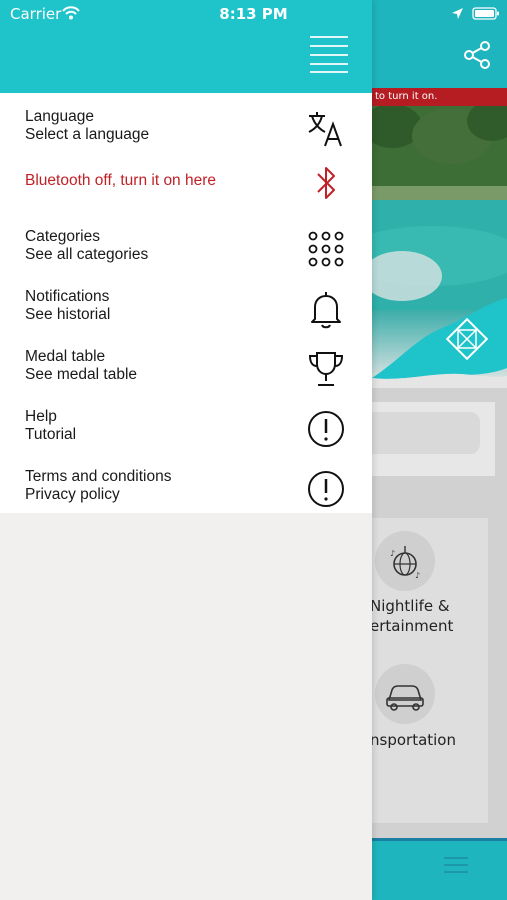 The image size is (507, 900). Describe the element at coordinates (186, 428) in the screenshot. I see `menu-item-help: Help Tutorial` at that location.